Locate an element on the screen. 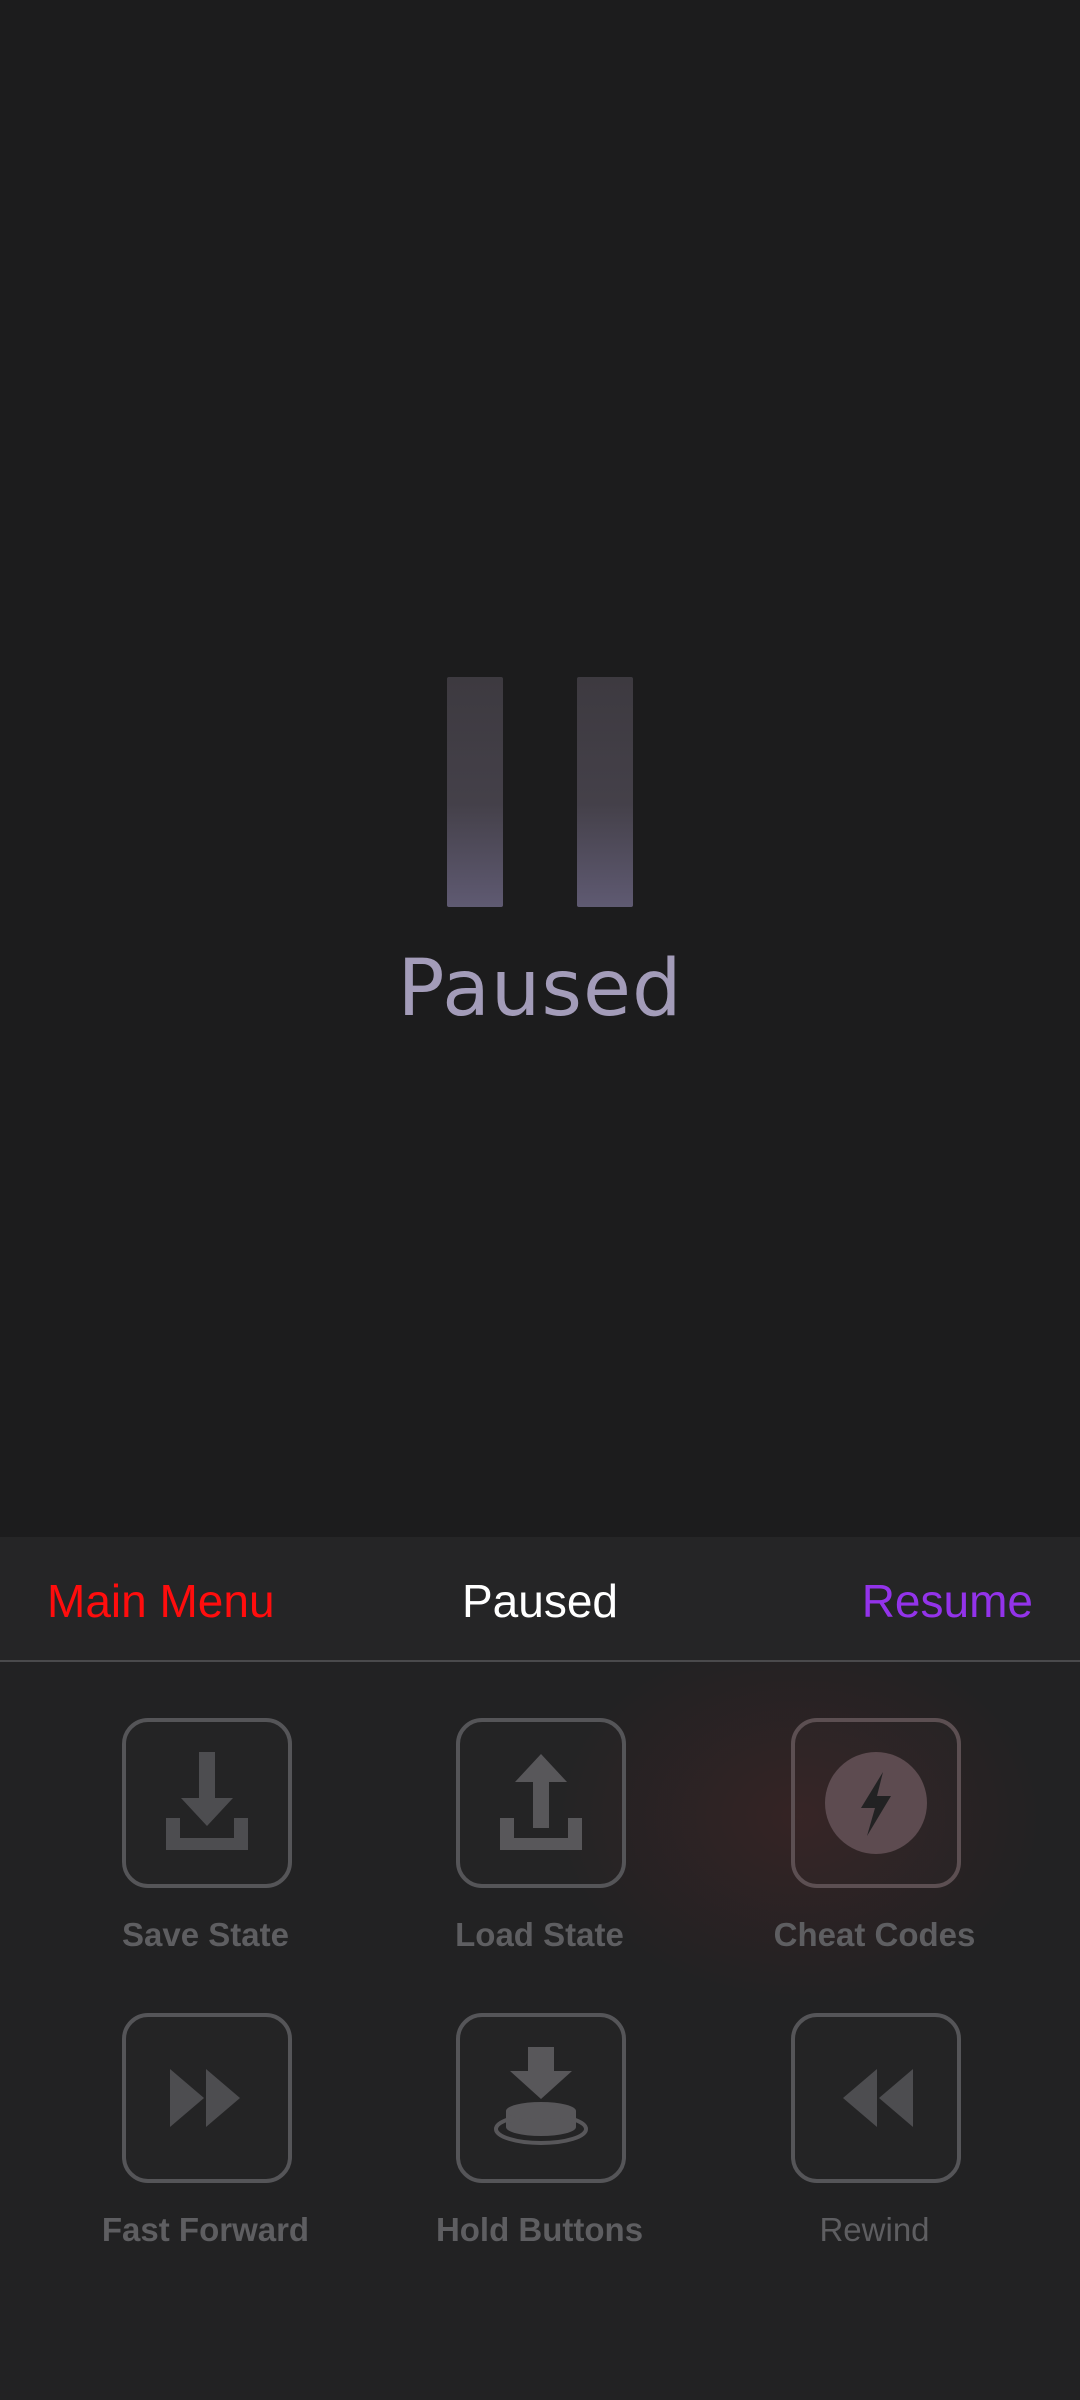 The image size is (1080, 2400). fast-forward-label: Fast Forward is located at coordinates (205, 2229).